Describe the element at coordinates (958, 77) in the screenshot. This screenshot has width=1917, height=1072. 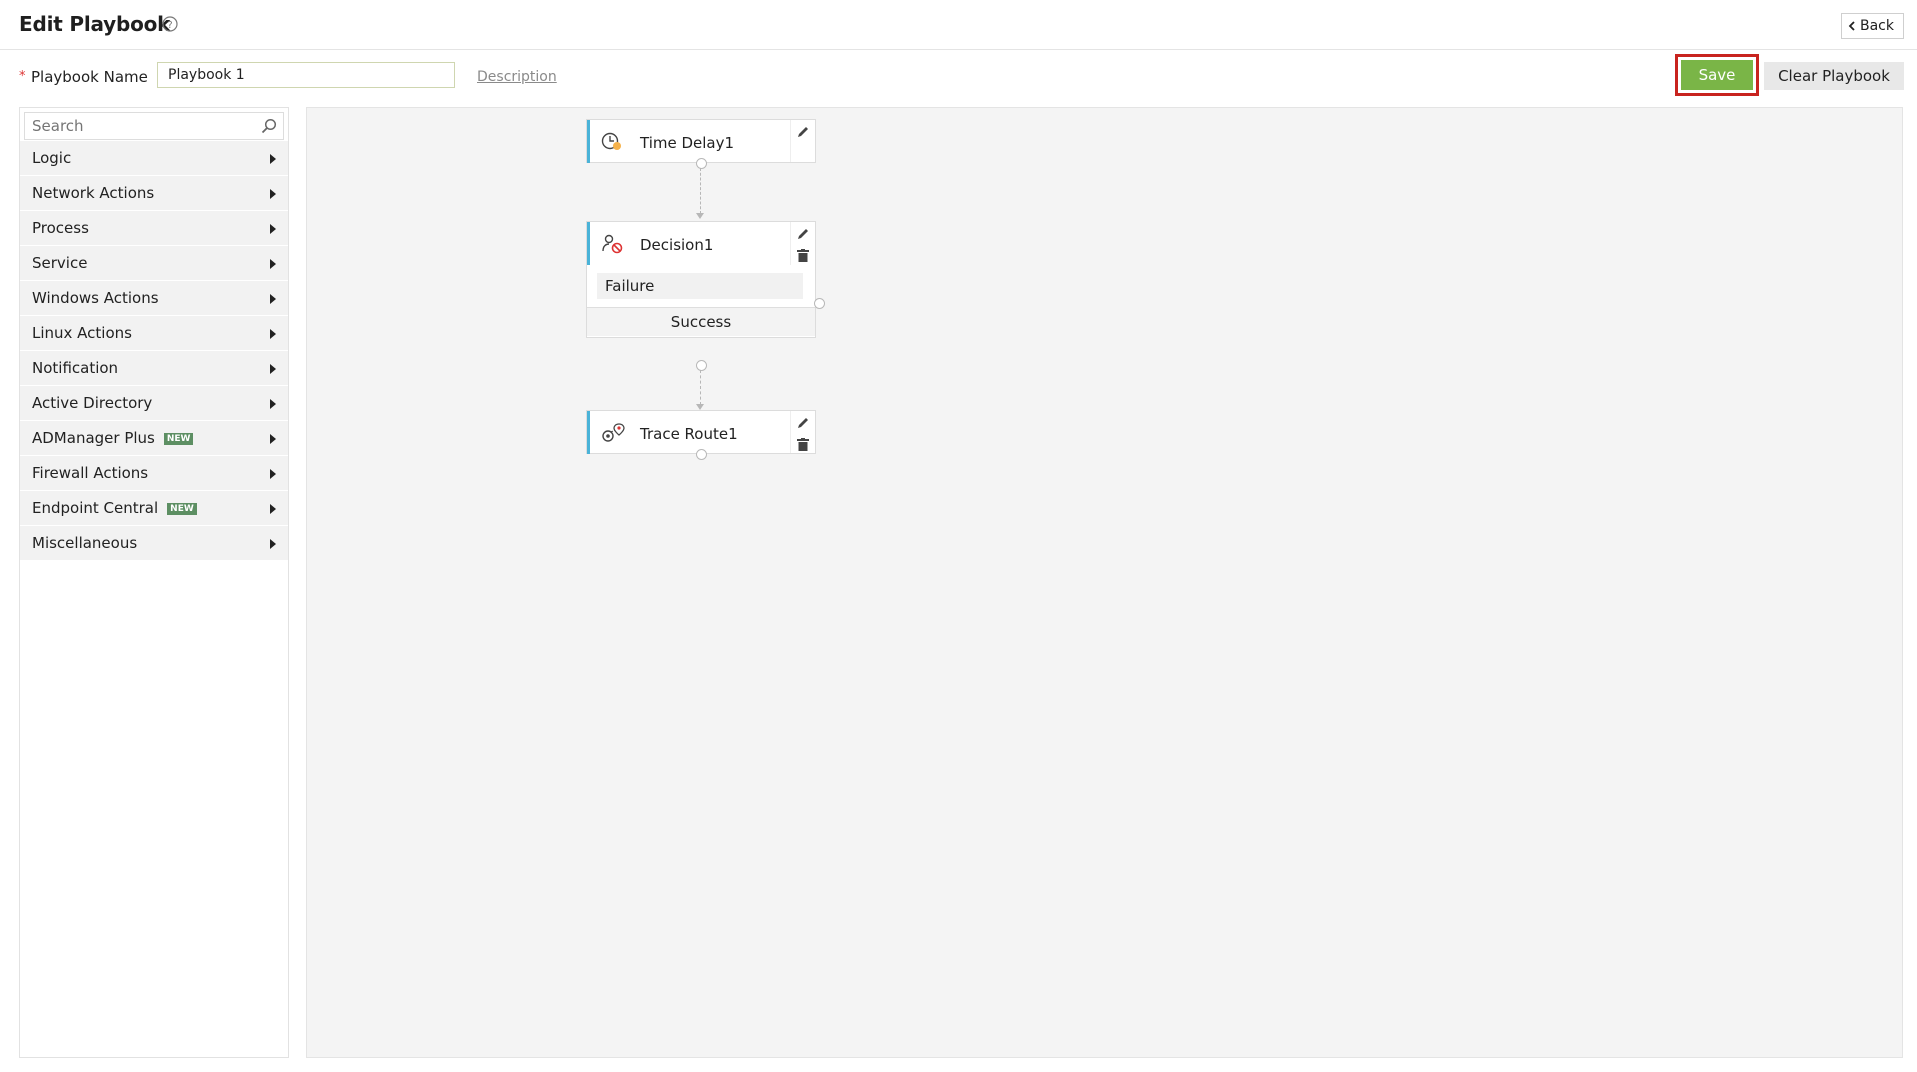
I see `playbook-name-row: * Playbook Name Description` at that location.